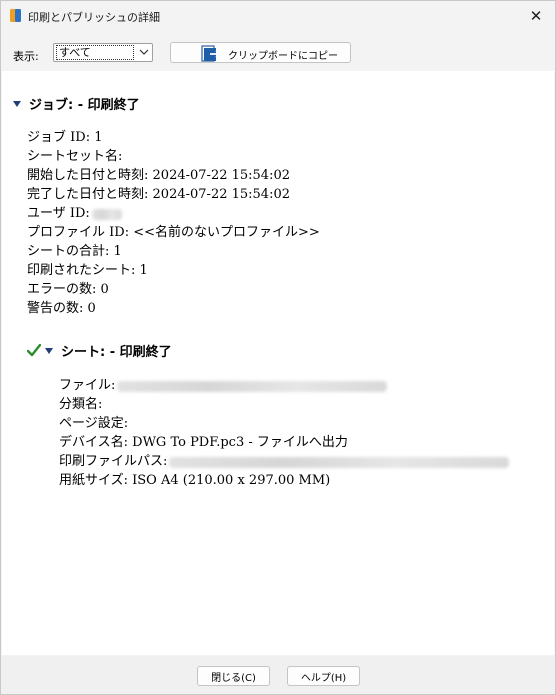 This screenshot has height=695, width=556. I want to click on copy-to-clipboard-button: クリップボードにコピー, so click(260, 52).